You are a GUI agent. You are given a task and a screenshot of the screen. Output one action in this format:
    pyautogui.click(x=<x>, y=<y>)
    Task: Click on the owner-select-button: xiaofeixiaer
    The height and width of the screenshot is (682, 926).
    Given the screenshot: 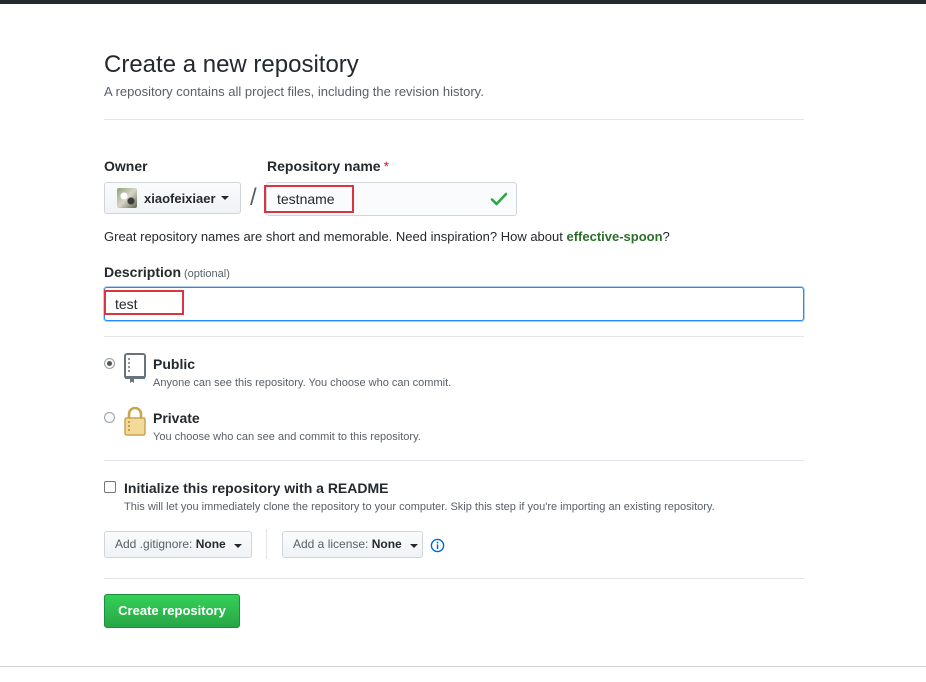 What is the action you would take?
    pyautogui.click(x=172, y=198)
    